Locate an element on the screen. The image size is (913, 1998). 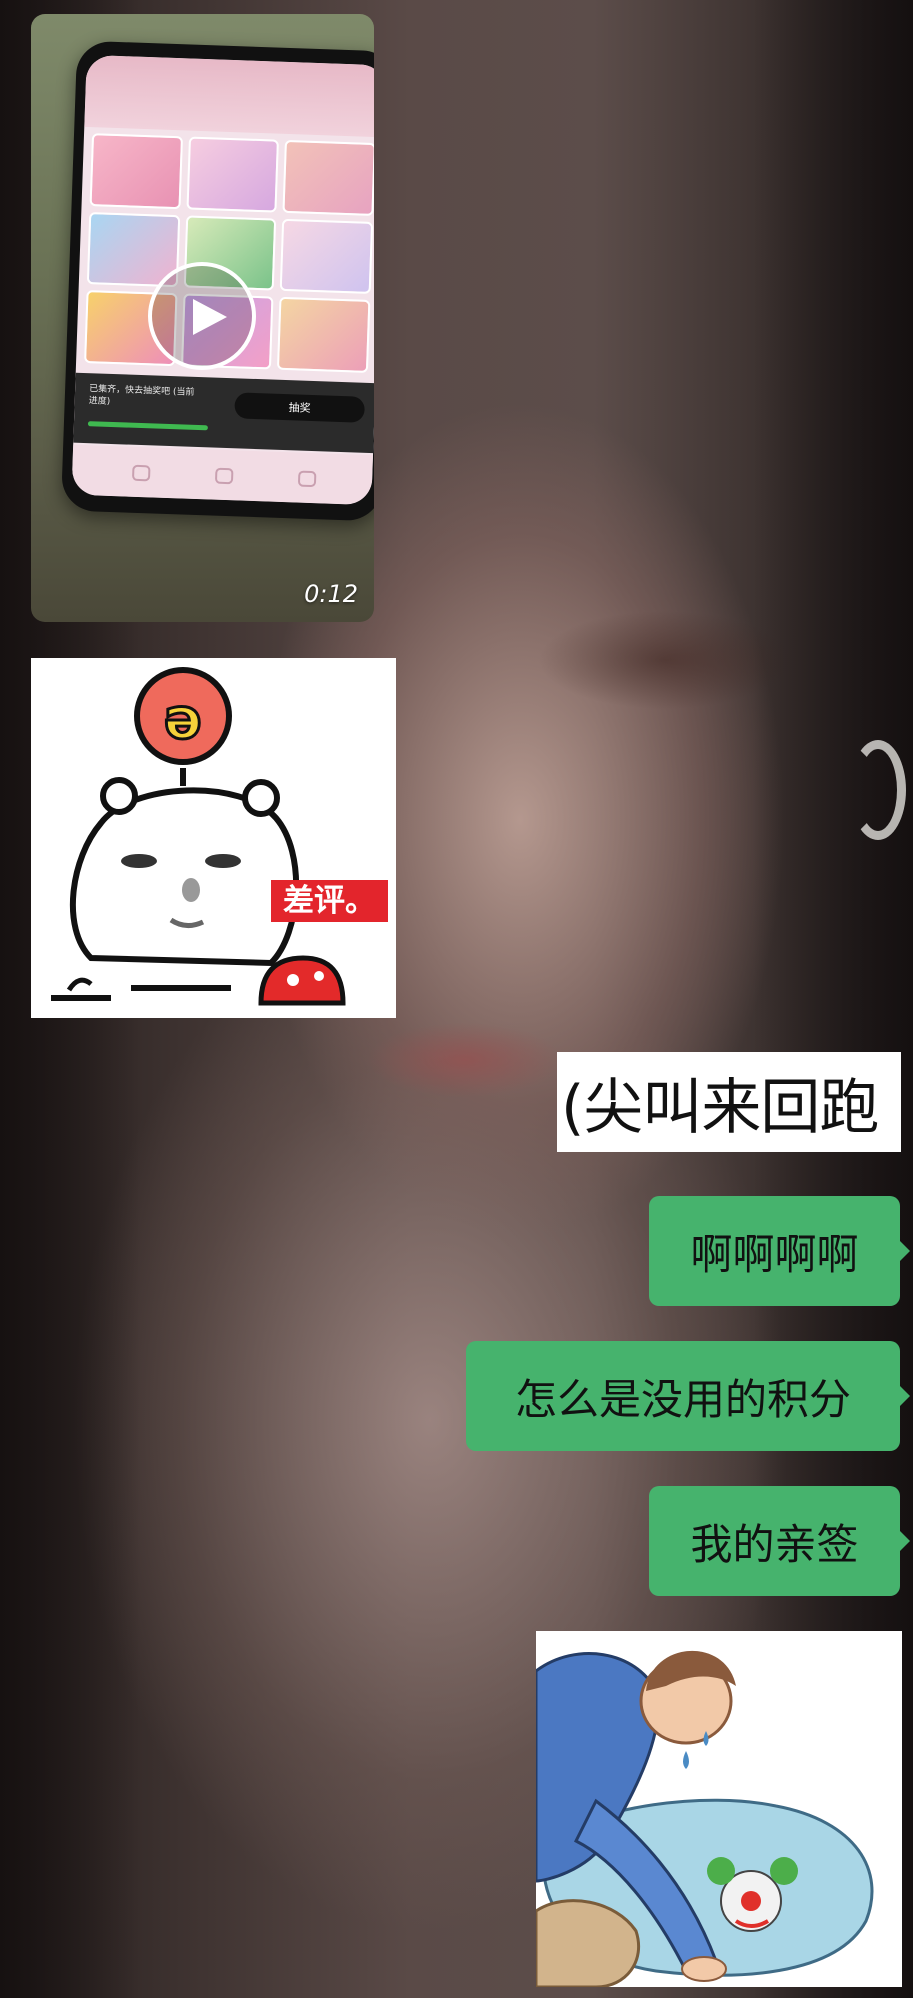
play-triangle-icon is located at coordinates (210, 317).